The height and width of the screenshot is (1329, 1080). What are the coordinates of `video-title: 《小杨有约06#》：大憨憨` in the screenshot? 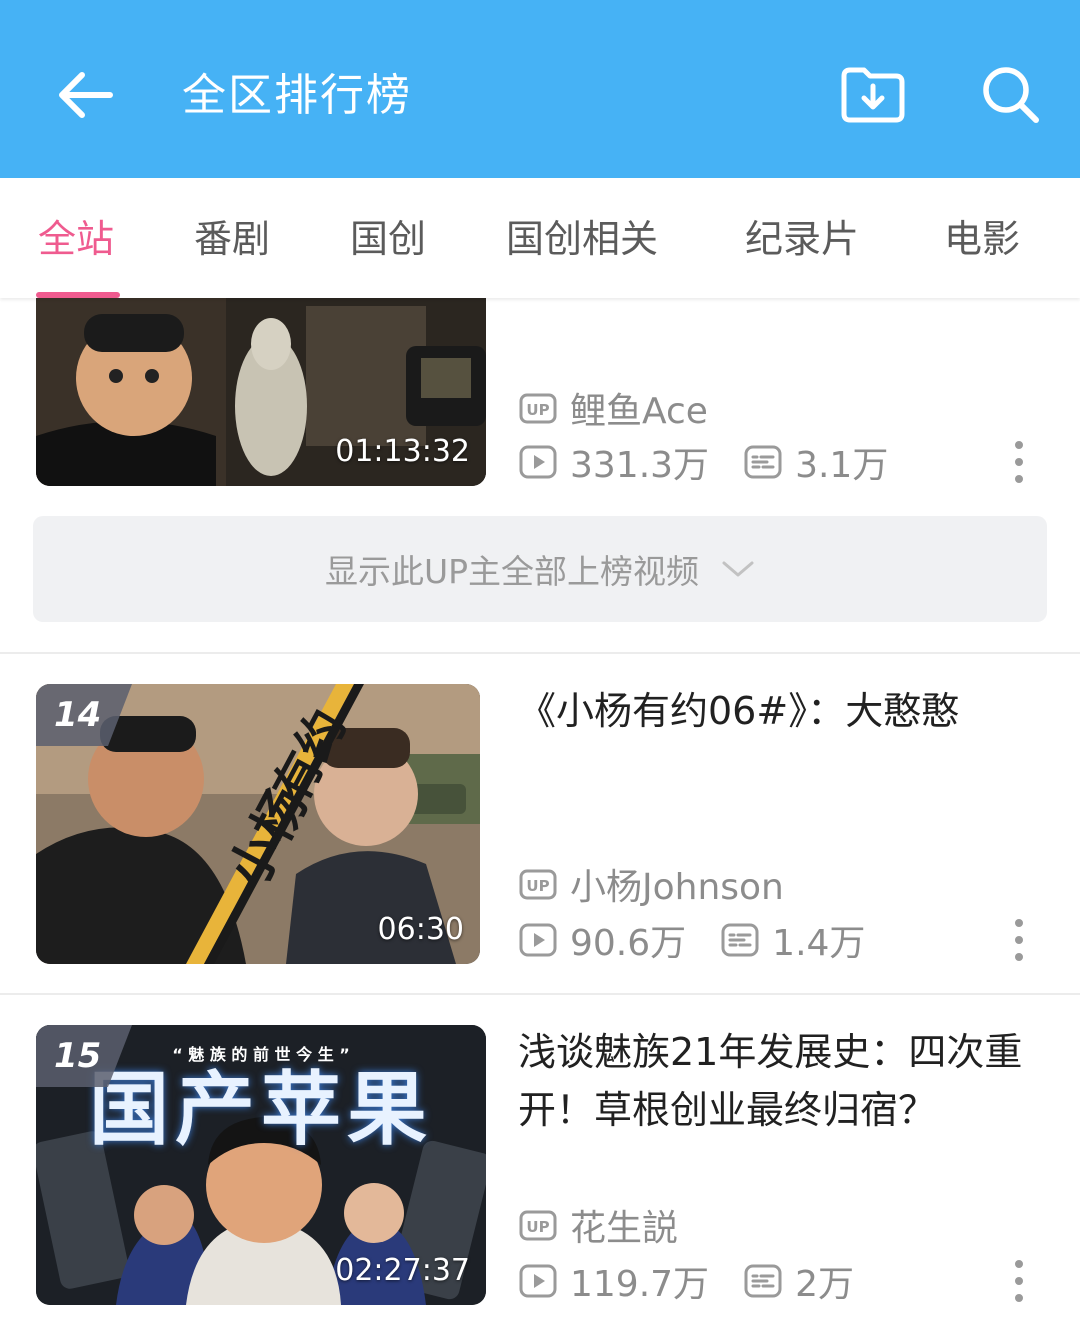 It's located at (778, 711).